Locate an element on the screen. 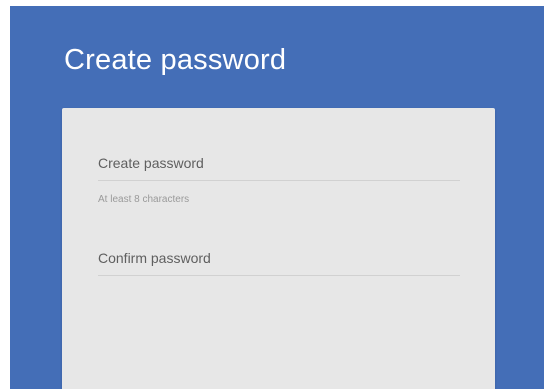 The width and height of the screenshot is (547, 389). create-password-input is located at coordinates (279, 163).